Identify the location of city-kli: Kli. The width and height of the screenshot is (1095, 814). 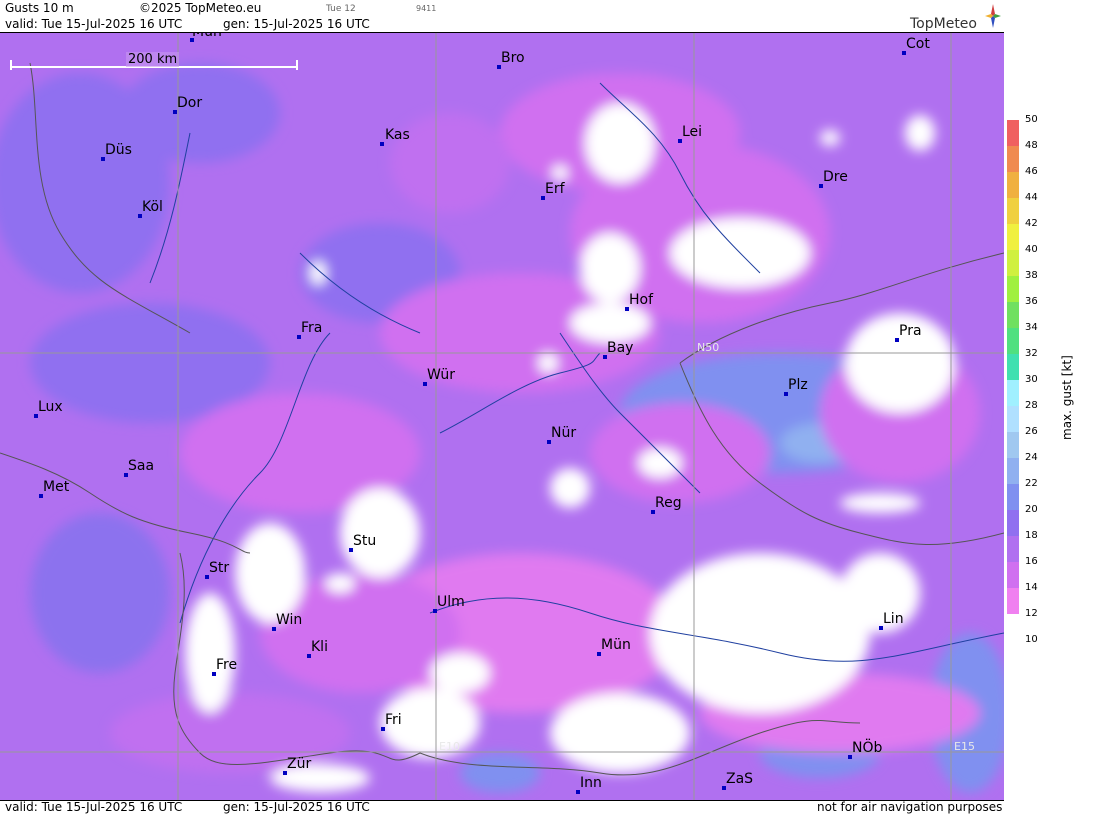
(319, 647).